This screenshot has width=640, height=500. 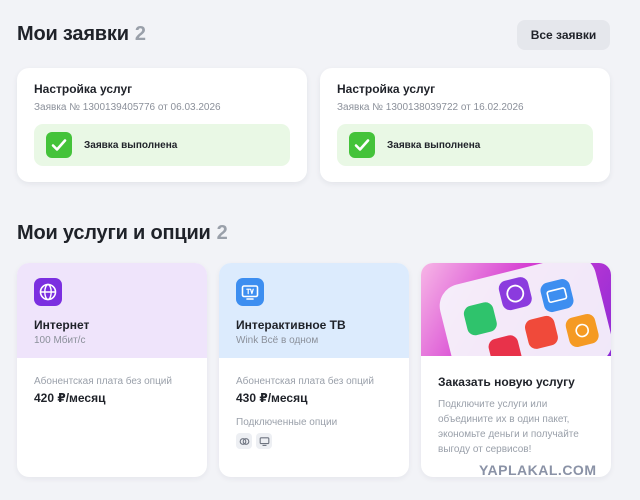 What do you see at coordinates (264, 441) in the screenshot?
I see `screen-icon` at bounding box center [264, 441].